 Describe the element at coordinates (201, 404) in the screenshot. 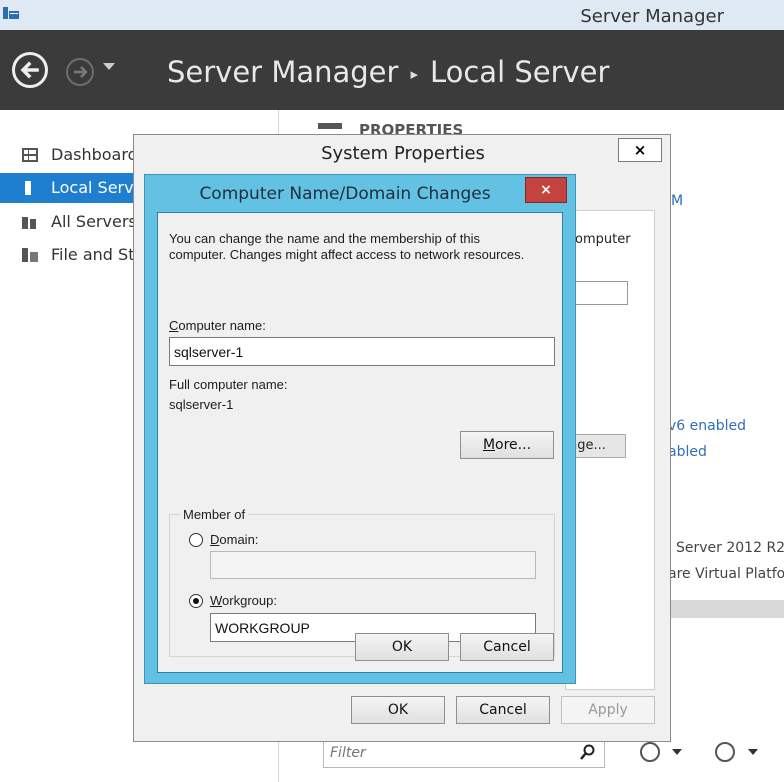

I see `full-name-value: sqlserver-1` at that location.